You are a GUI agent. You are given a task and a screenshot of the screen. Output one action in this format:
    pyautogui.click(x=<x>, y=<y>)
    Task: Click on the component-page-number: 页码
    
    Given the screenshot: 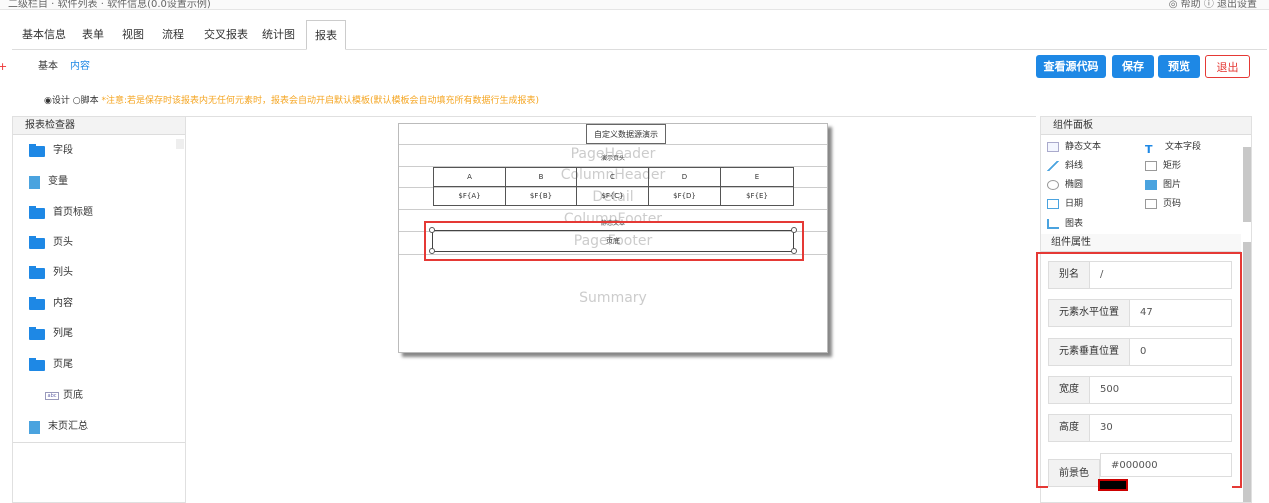 What is the action you would take?
    pyautogui.click(x=1163, y=204)
    